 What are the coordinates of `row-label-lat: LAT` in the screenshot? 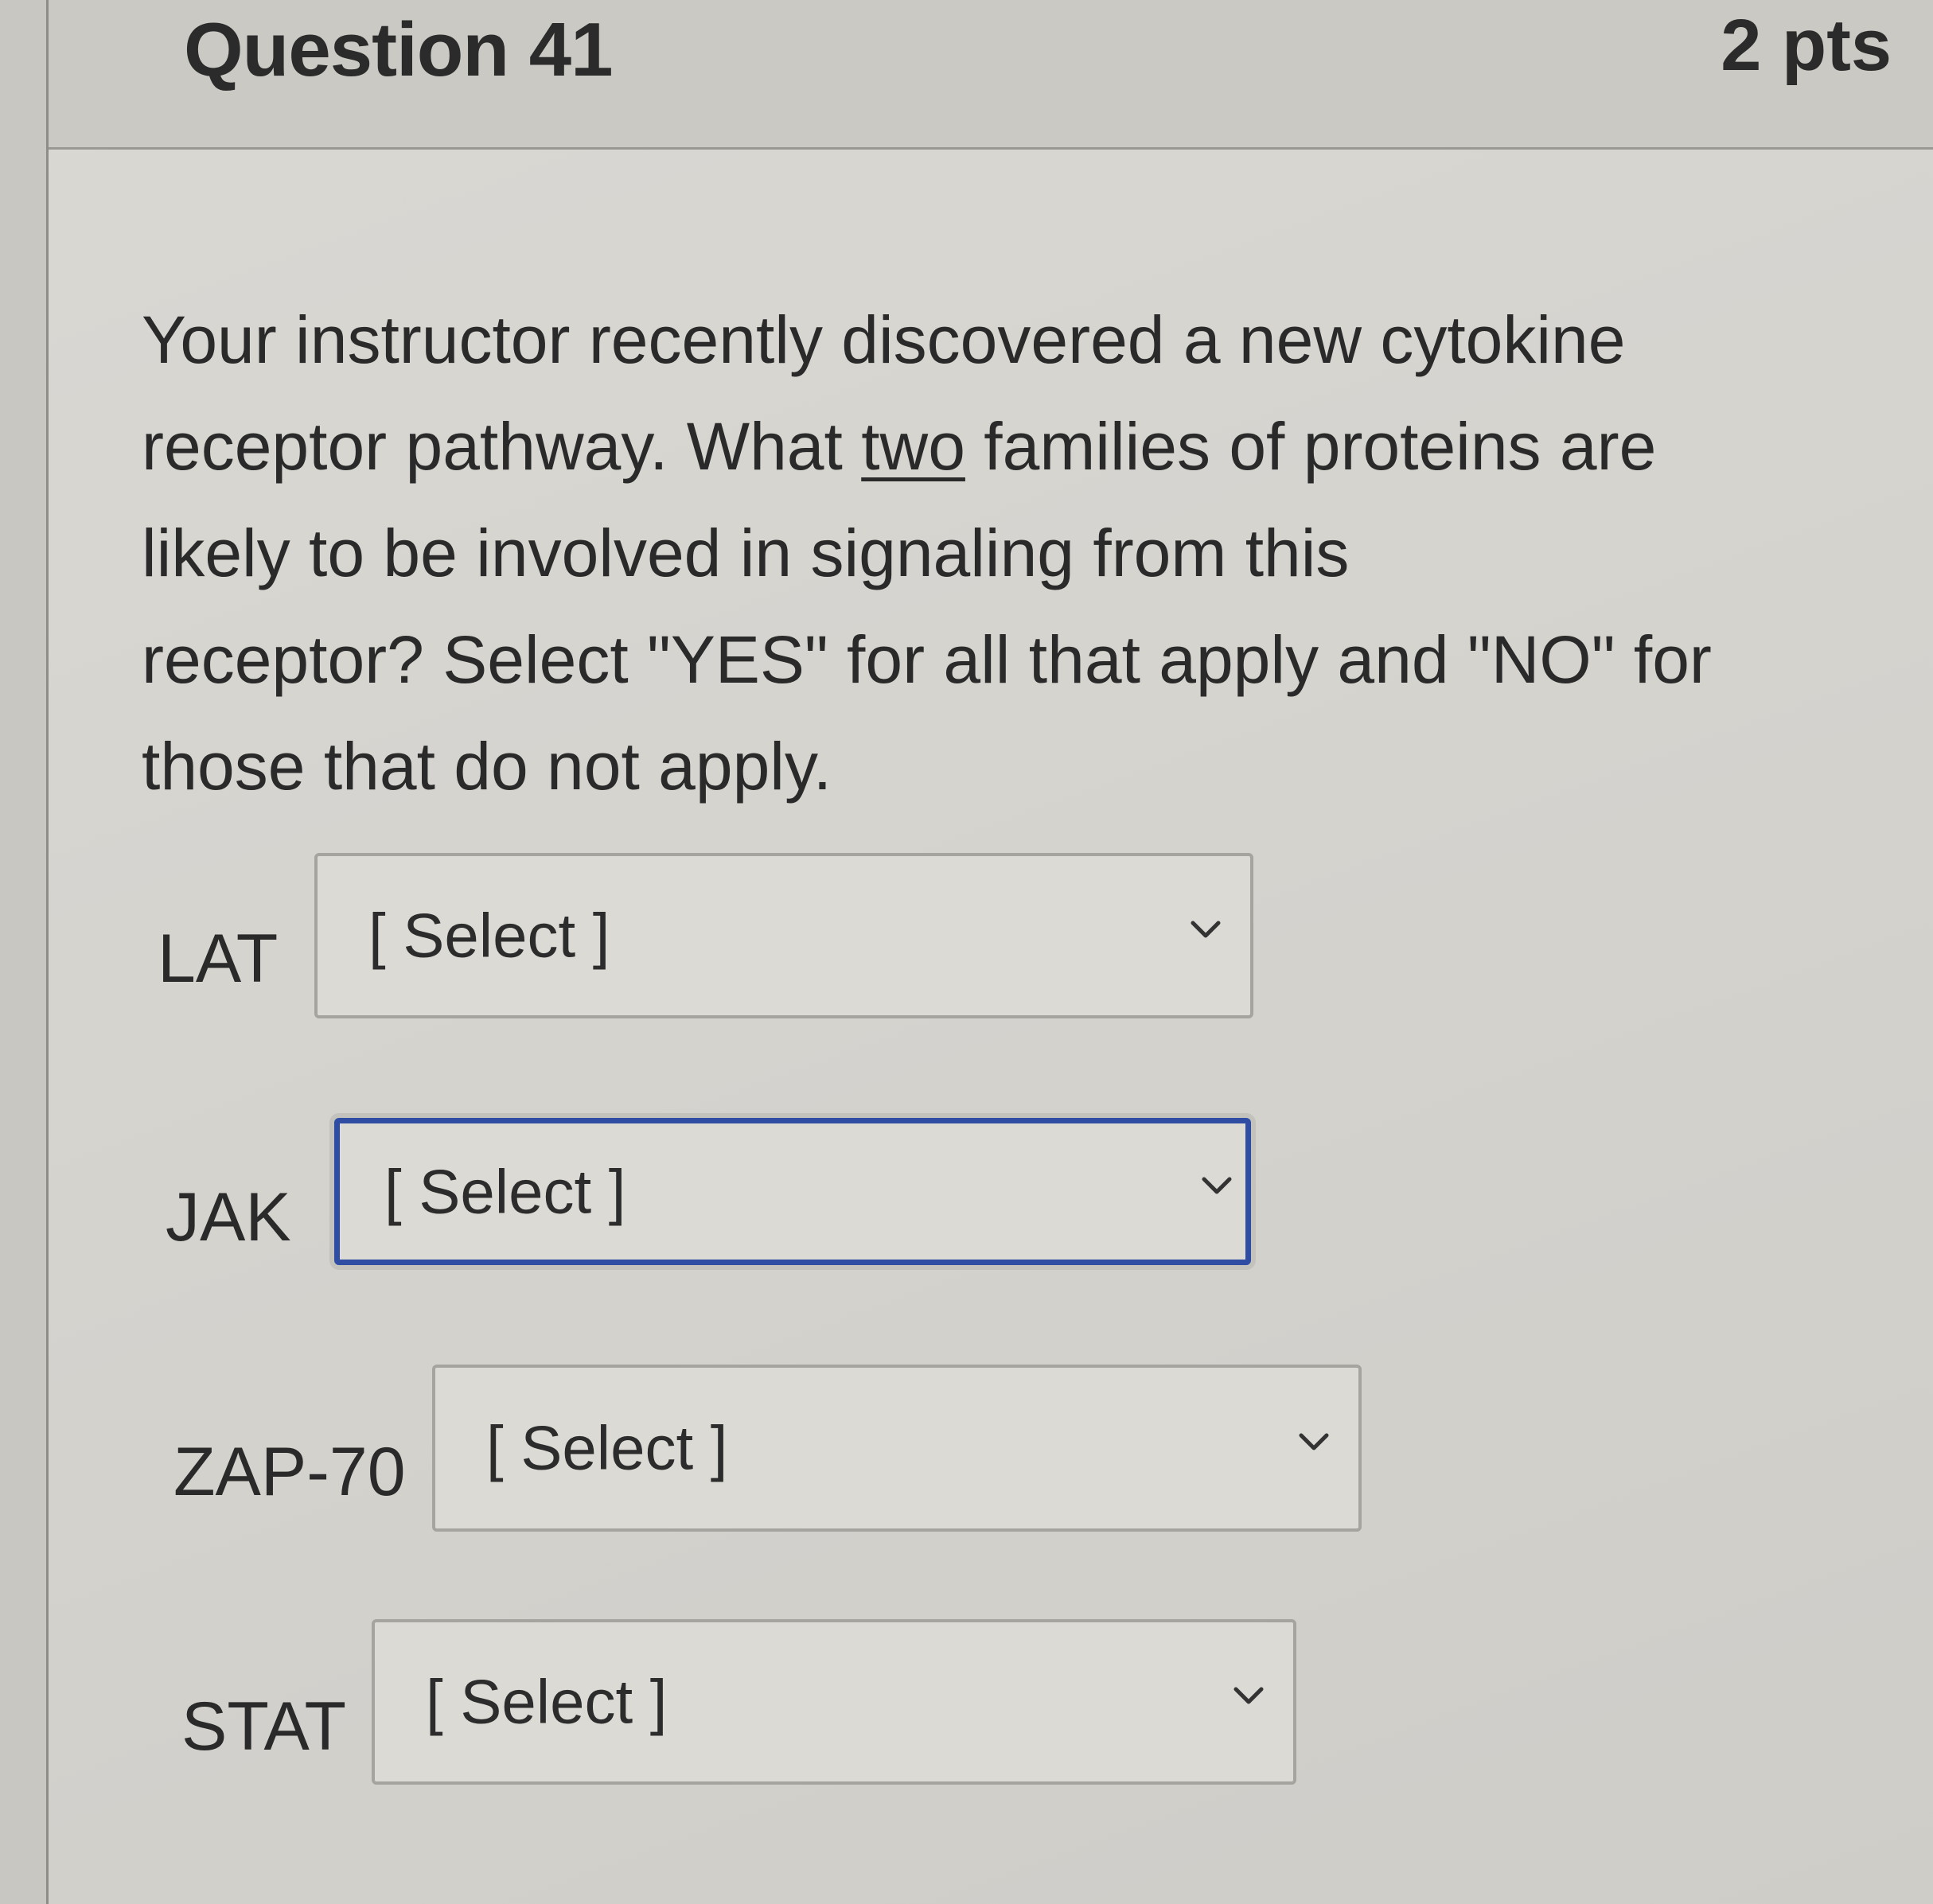 It's located at (219, 959).